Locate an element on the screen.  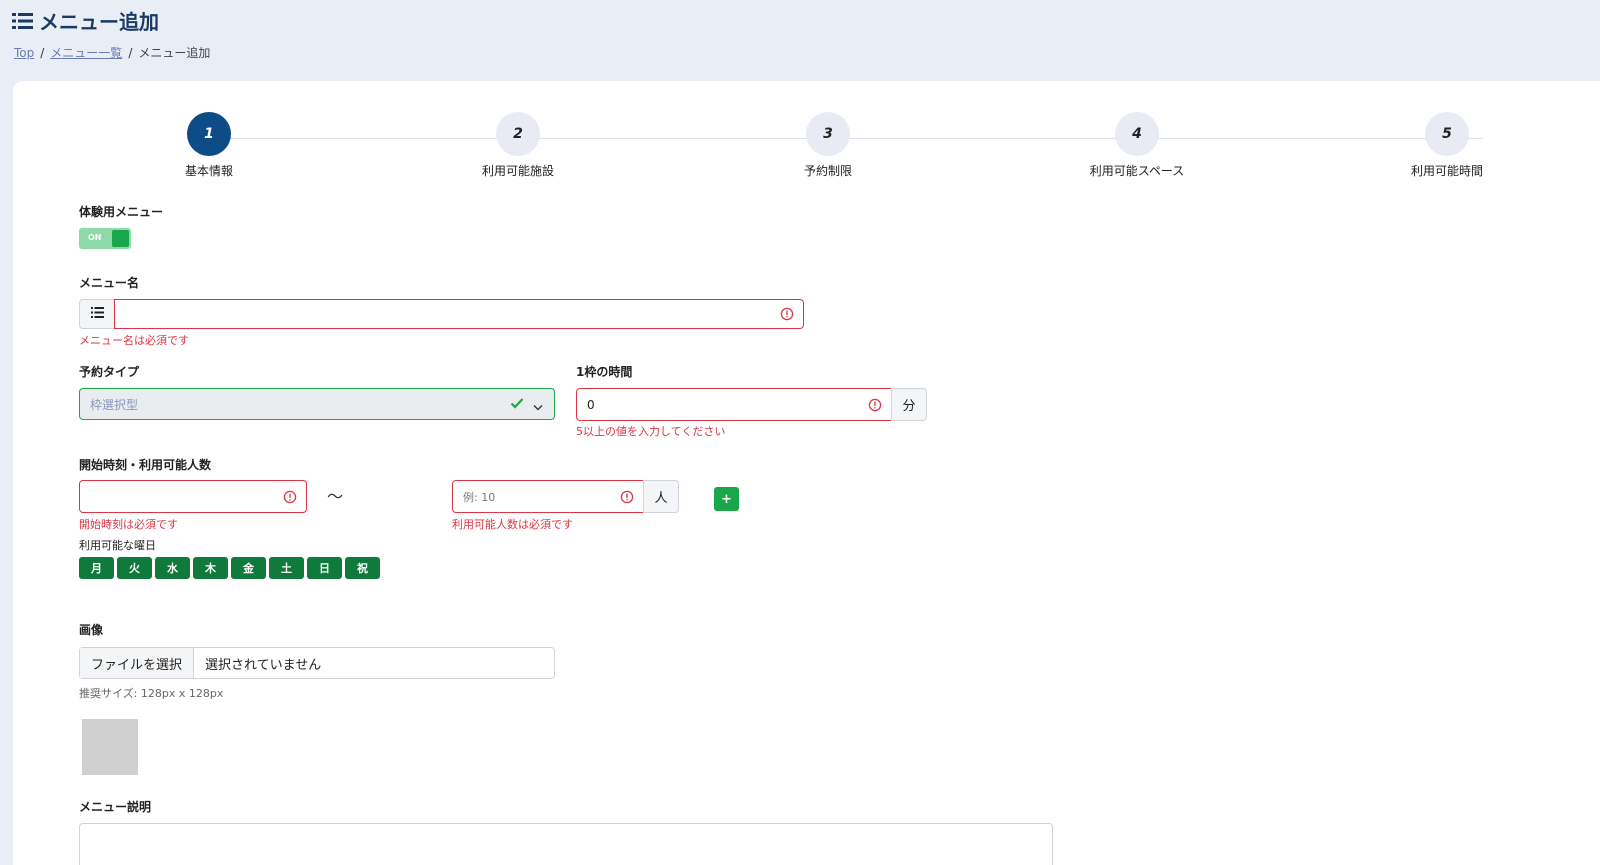
image-size-hint: 推奨サイズ: 128px x 128px is located at coordinates (151, 693).